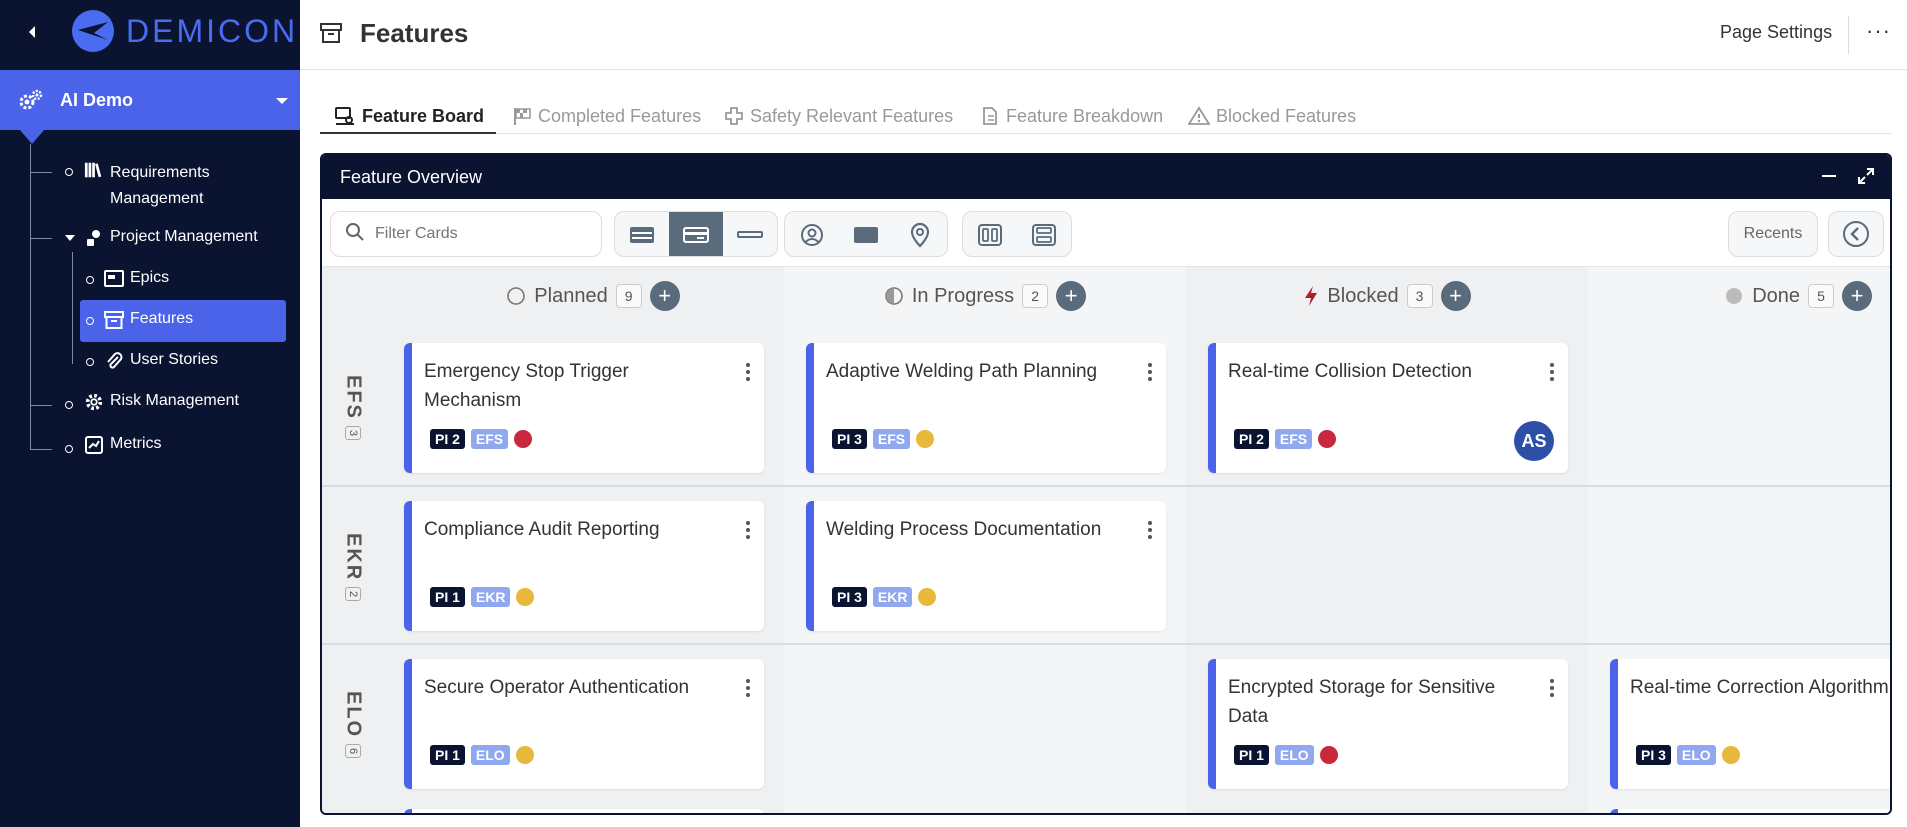 The image size is (1907, 827). Describe the element at coordinates (475, 234) in the screenshot. I see `filter-cards-input` at that location.